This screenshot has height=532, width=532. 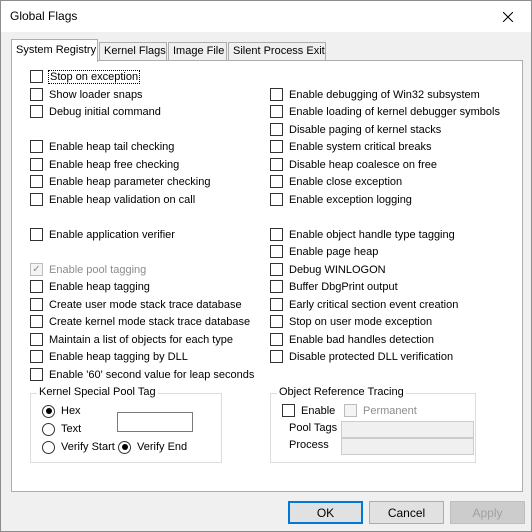 I want to click on object-ref-enable-checkbox: Enable, so click(x=308, y=410).